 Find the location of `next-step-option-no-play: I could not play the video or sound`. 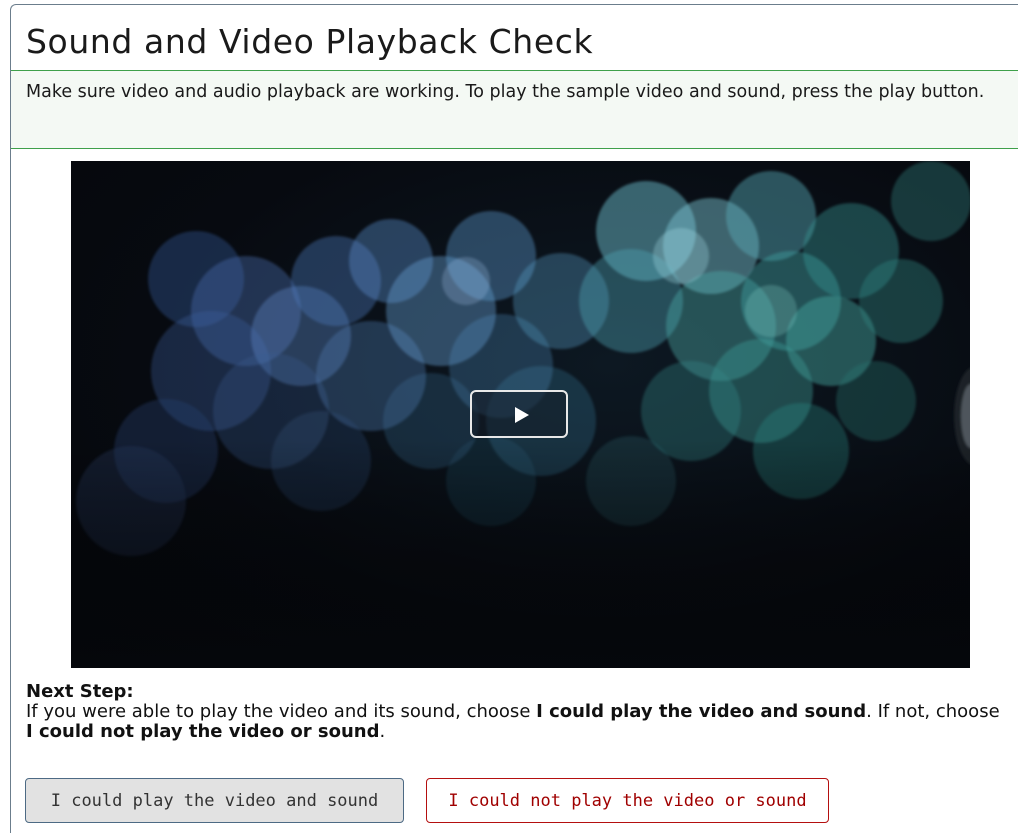

next-step-option-no-play: I could not play the video or sound is located at coordinates (203, 731).